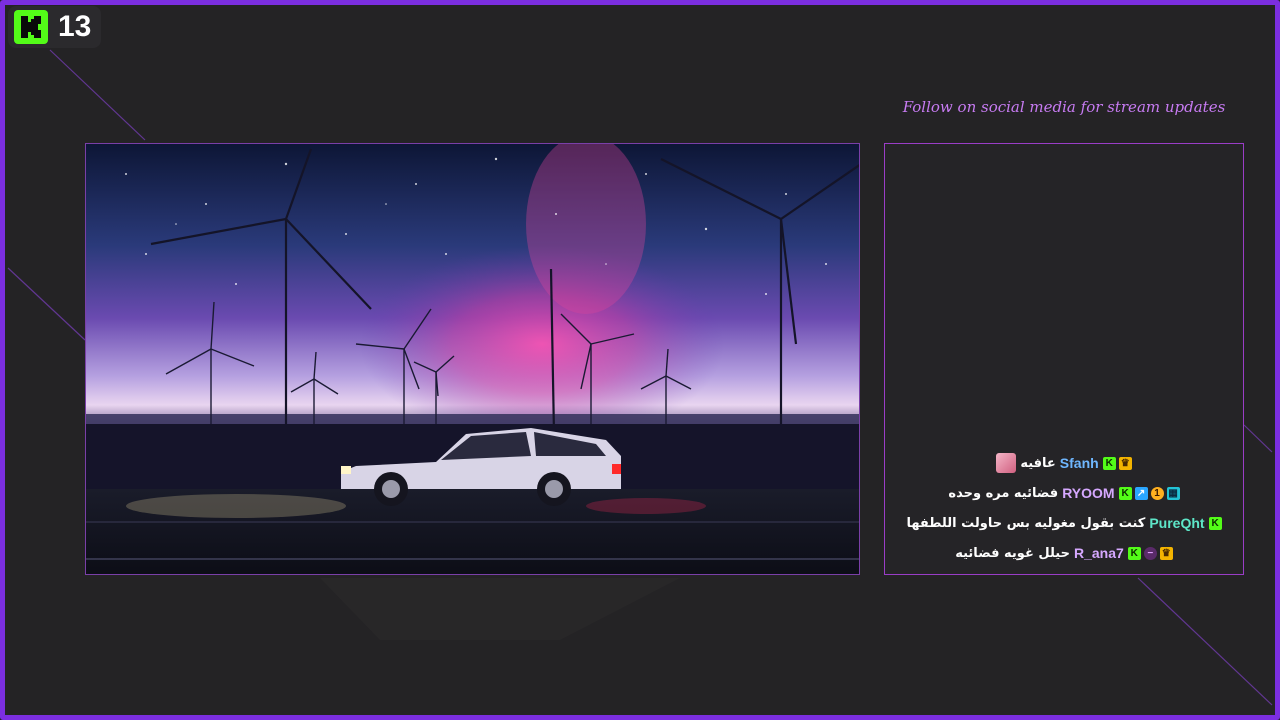 This screenshot has width=1280, height=720. I want to click on chat-message: K − ♛ R_ana7 حيلل غويه فضائيه, so click(1064, 553).